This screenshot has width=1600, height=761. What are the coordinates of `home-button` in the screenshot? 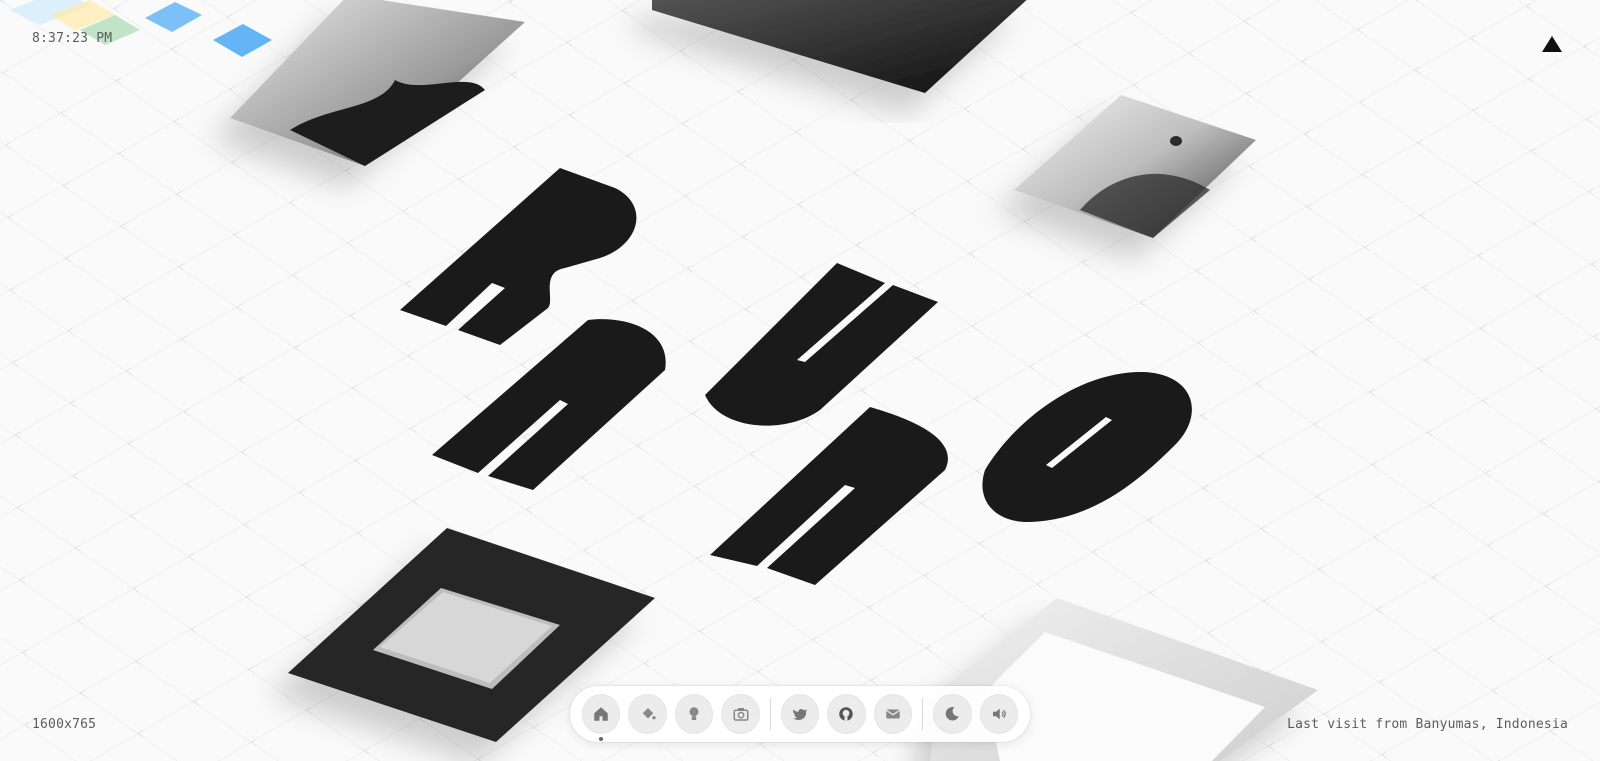 It's located at (601, 717).